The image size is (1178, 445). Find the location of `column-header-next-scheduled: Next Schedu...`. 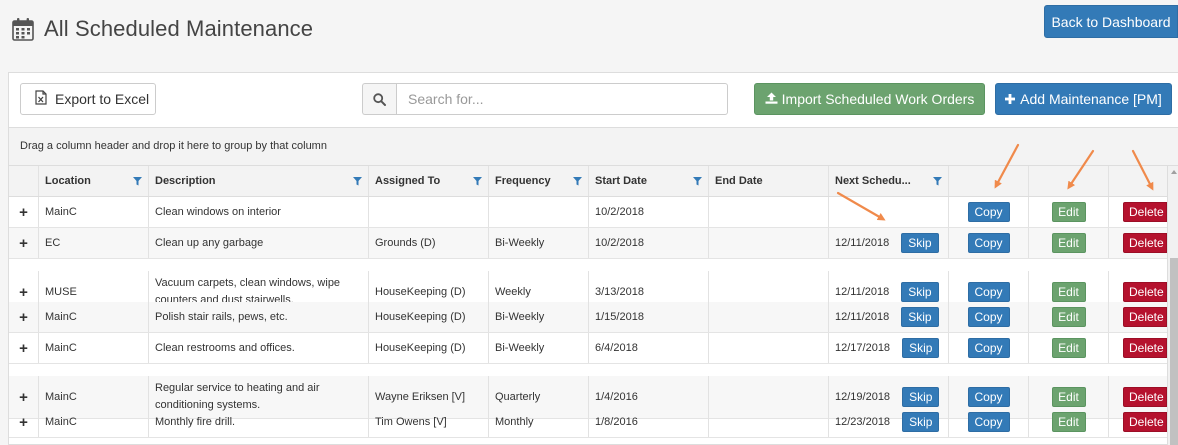

column-header-next-scheduled: Next Schedu... is located at coordinates (888, 181).